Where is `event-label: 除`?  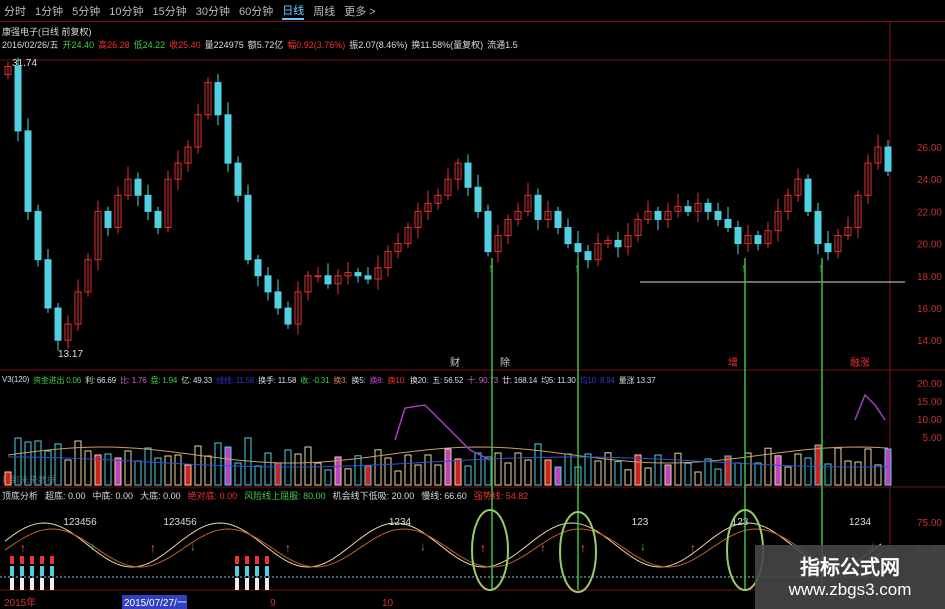 event-label: 除 is located at coordinates (505, 362).